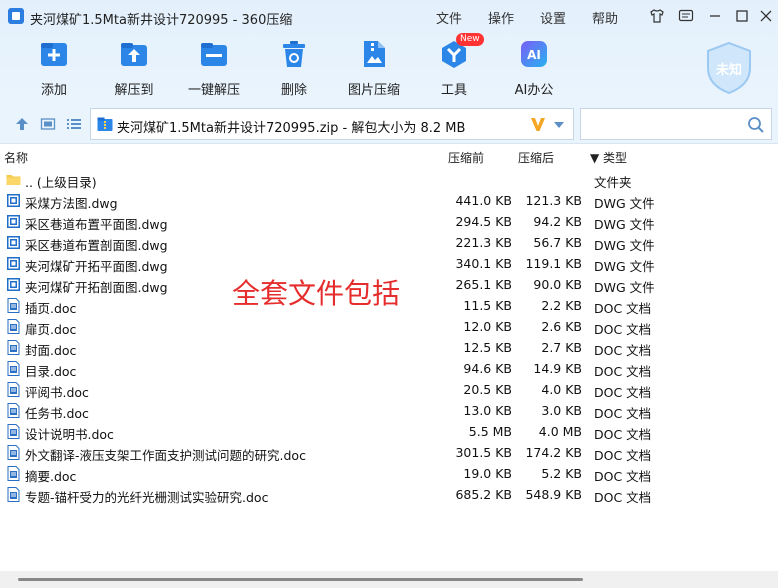 This screenshot has width=778, height=588. What do you see at coordinates (389, 473) in the screenshot?
I see `file-row: 摘要.doc 19.0 KB 5.2 KB DOC 文档` at bounding box center [389, 473].